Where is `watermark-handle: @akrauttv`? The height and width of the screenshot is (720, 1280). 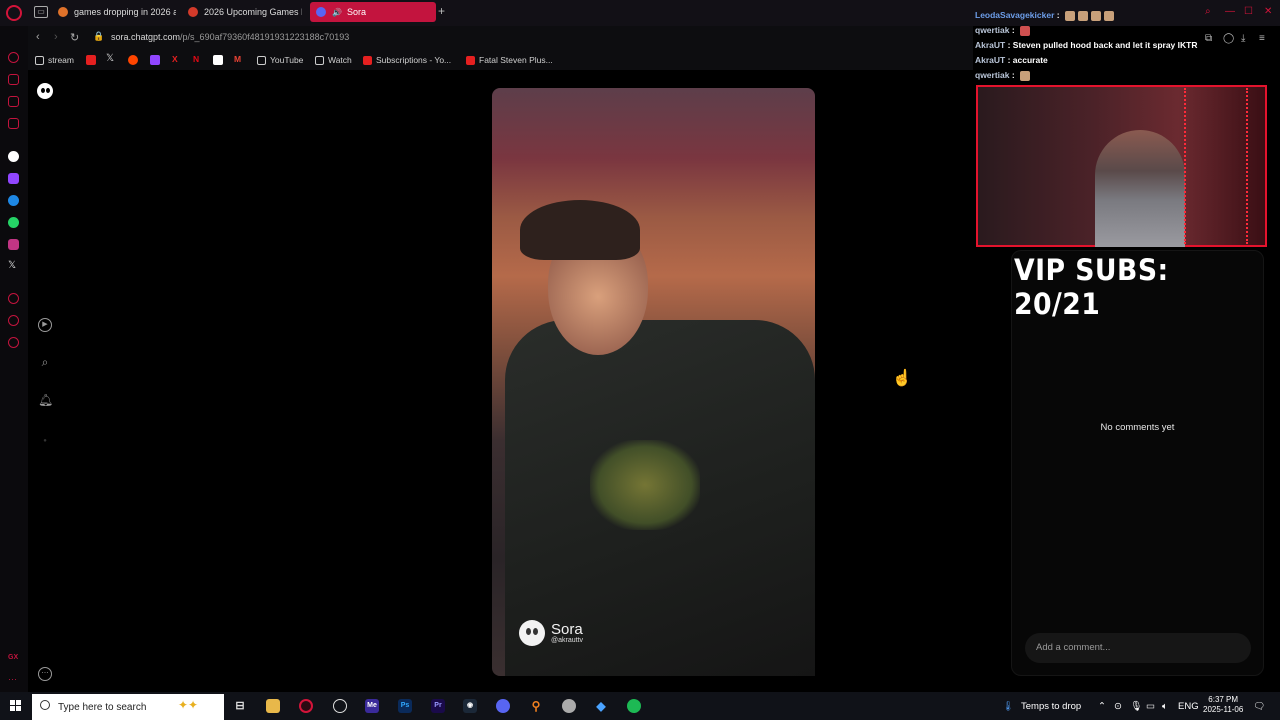 watermark-handle: @akrauttv is located at coordinates (567, 640).